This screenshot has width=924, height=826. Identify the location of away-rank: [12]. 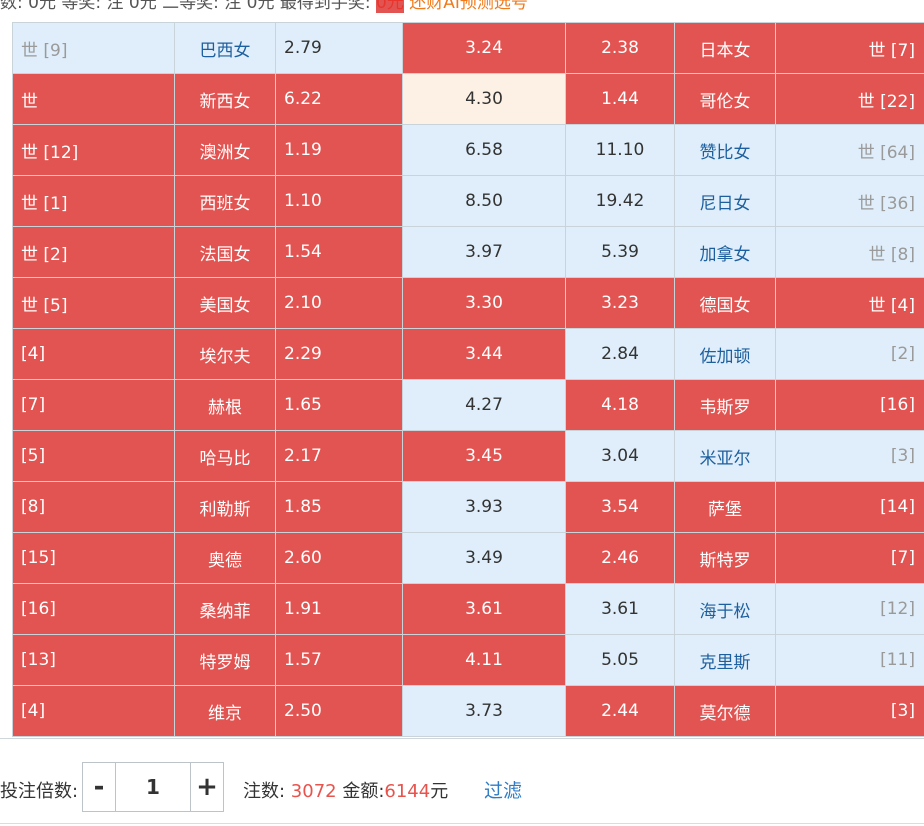
(850, 609).